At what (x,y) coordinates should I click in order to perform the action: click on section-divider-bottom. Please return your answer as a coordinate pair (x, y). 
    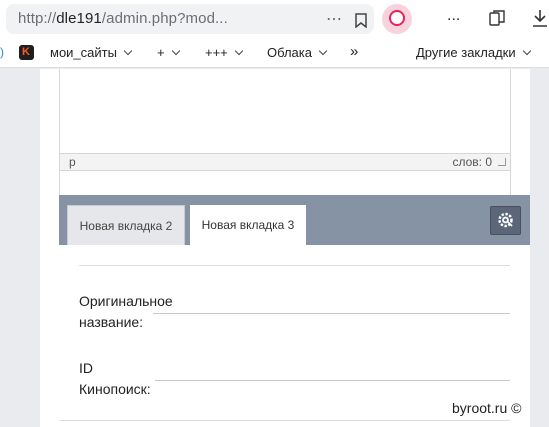
    Looking at the image, I should click on (284, 420).